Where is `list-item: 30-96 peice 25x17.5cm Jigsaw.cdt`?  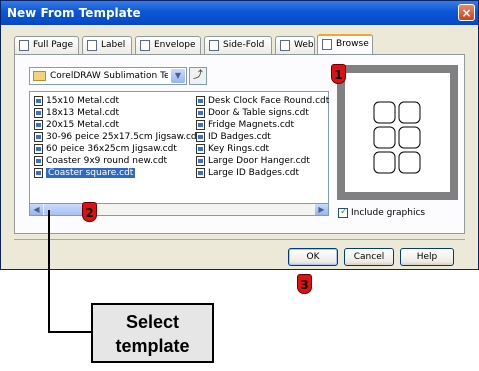
list-item: 30-96 peice 25x17.5cm Jigsaw.cdt is located at coordinates (116, 137).